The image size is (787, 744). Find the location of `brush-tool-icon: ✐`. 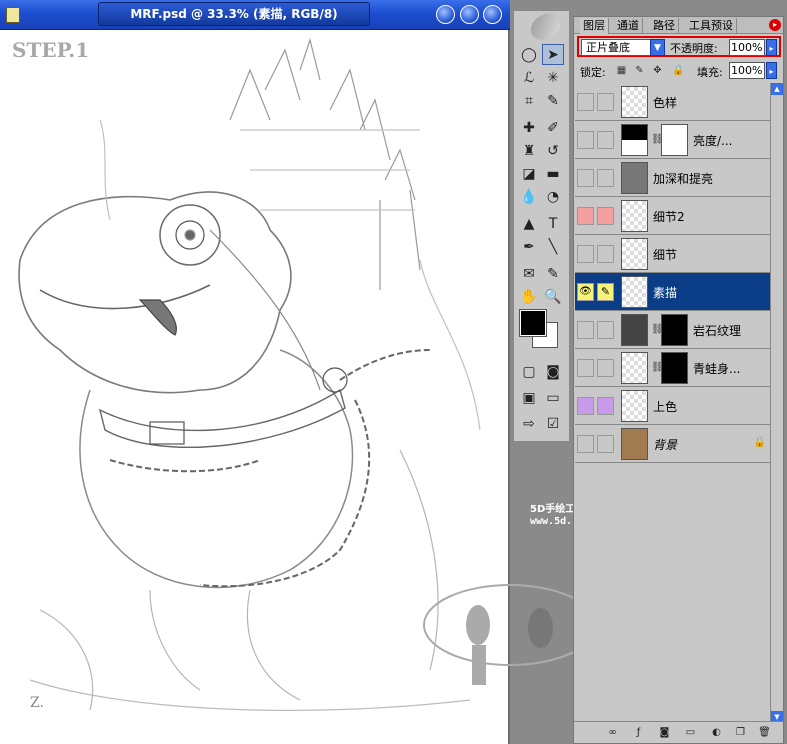

brush-tool-icon: ✐ is located at coordinates (553, 127).